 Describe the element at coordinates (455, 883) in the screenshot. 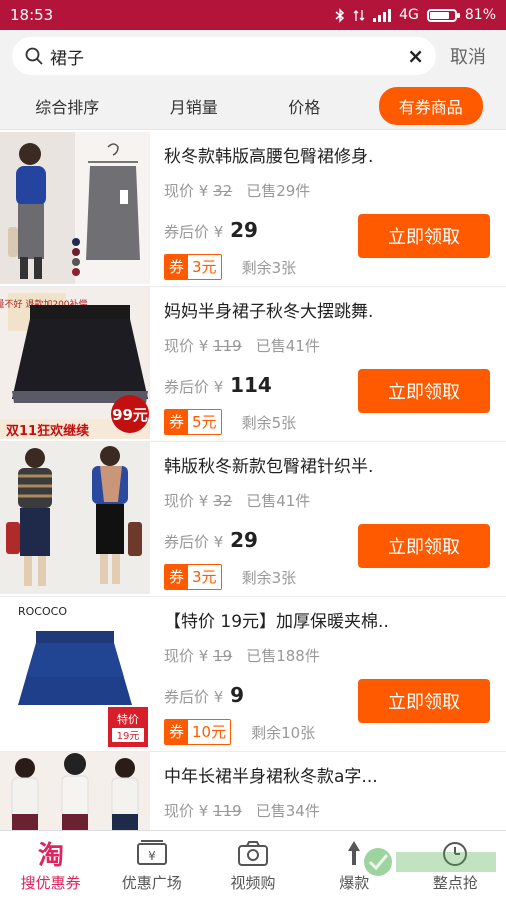

I see `nav-label: 整点抢` at that location.